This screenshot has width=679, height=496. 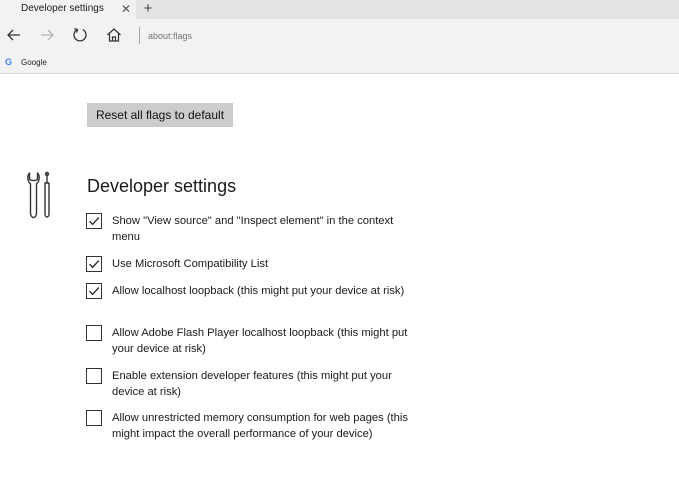 I want to click on home-button, so click(x=114, y=35).